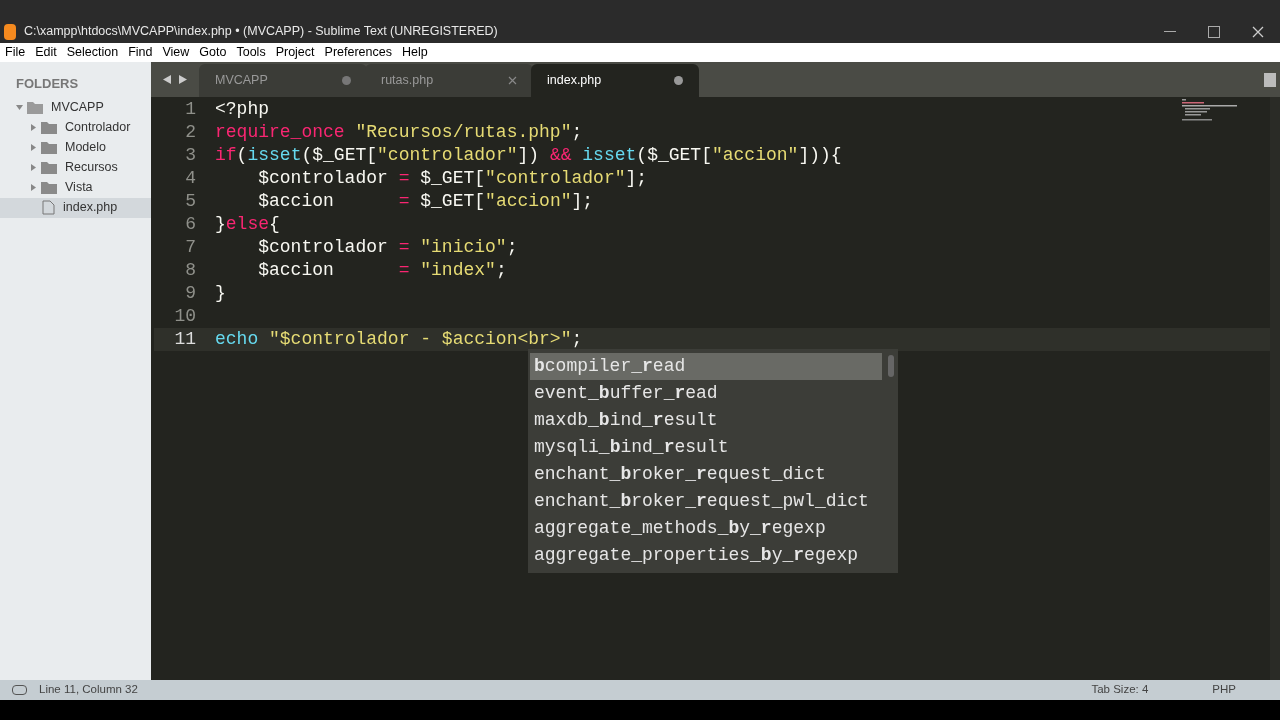 This screenshot has height=720, width=1280. What do you see at coordinates (251, 52) in the screenshot?
I see `menu-item: Tools` at bounding box center [251, 52].